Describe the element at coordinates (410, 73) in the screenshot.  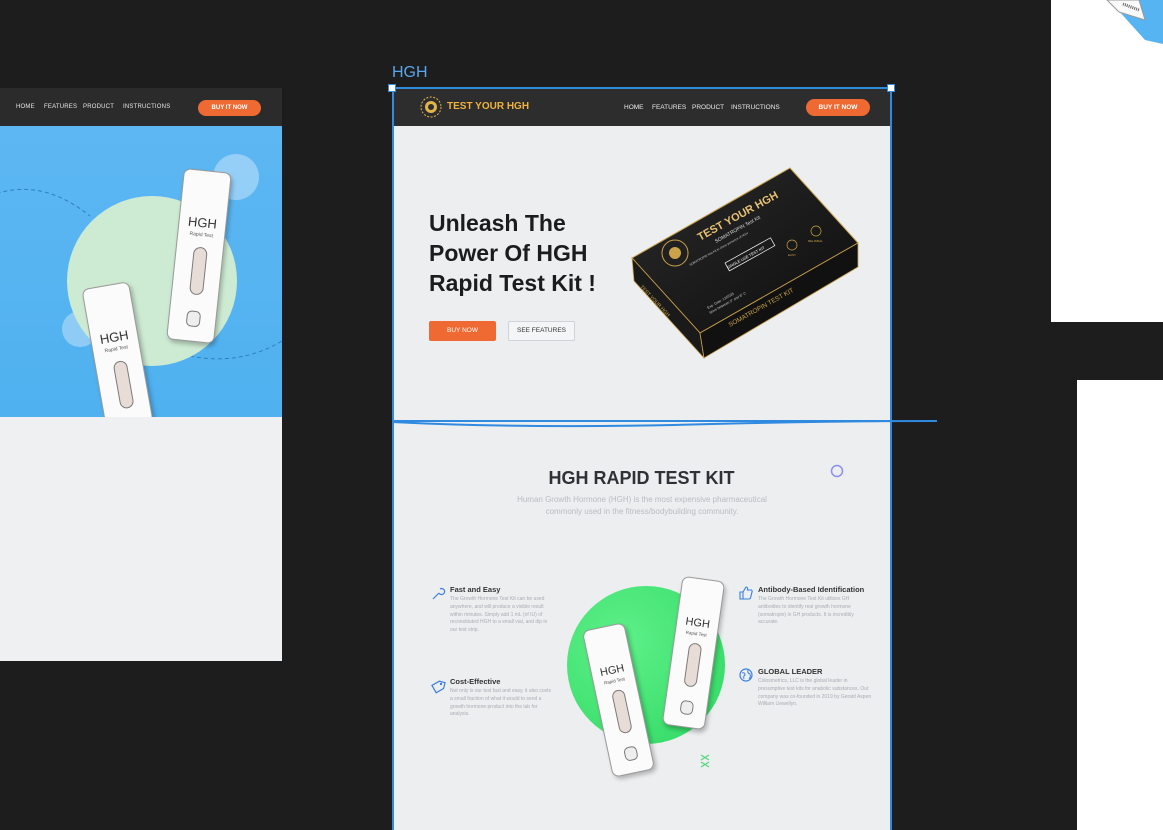
I see `artboard-label: HGH` at that location.